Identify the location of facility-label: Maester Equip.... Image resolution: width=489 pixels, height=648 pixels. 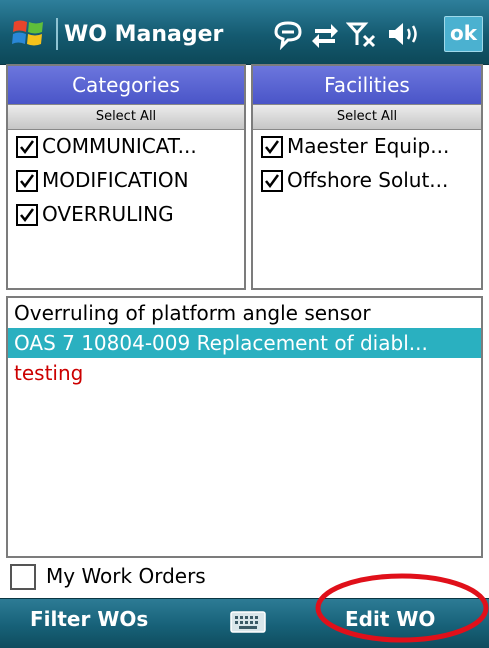
(368, 146).